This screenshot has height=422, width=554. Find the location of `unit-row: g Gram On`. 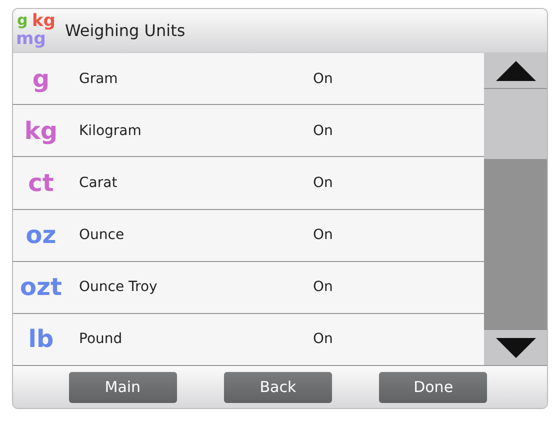

unit-row: g Gram On is located at coordinates (248, 79).